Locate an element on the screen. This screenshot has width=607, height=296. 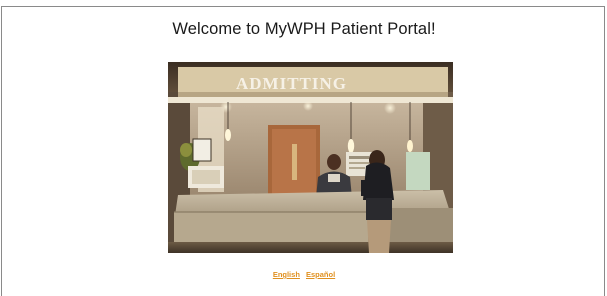
language-link-espanol: Español is located at coordinates (320, 274).